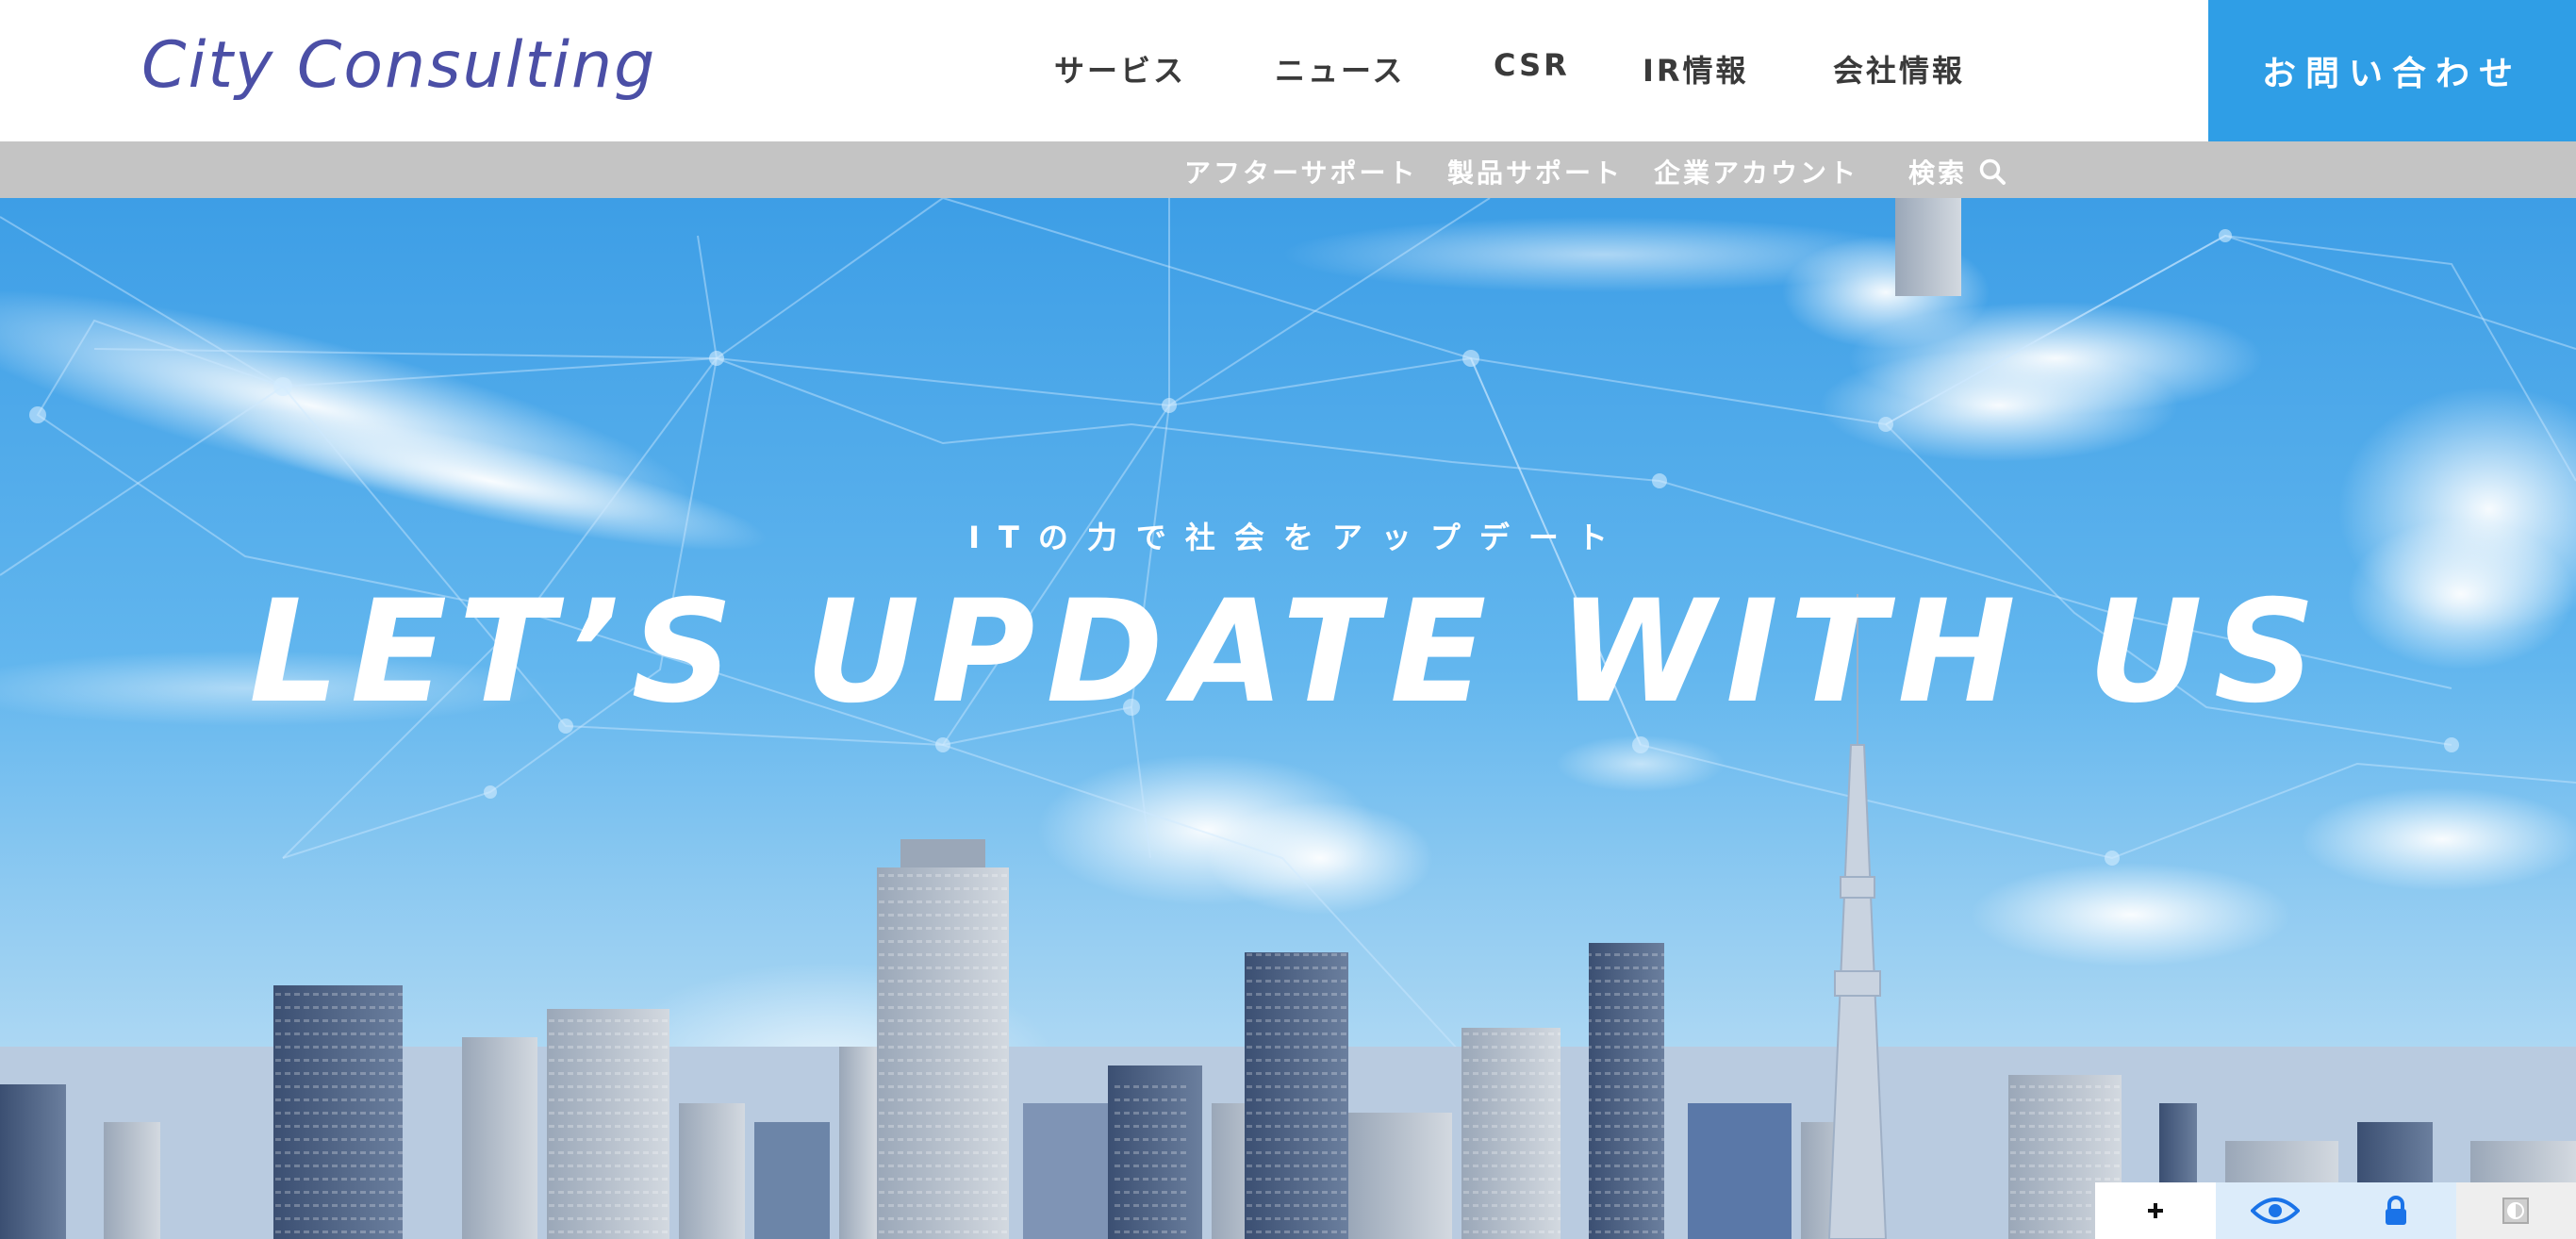 This screenshot has height=1239, width=2576. Describe the element at coordinates (1696, 69) in the screenshot. I see `nav-item-ir: IR情報` at that location.